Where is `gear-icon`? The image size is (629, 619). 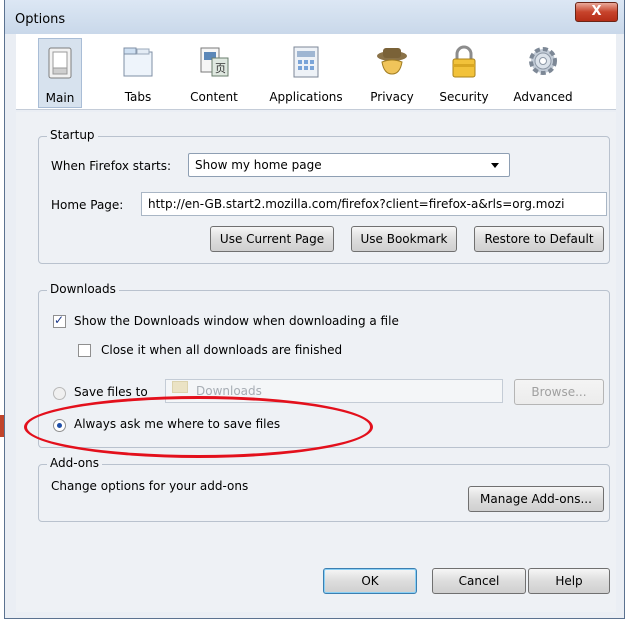 gear-icon is located at coordinates (543, 61).